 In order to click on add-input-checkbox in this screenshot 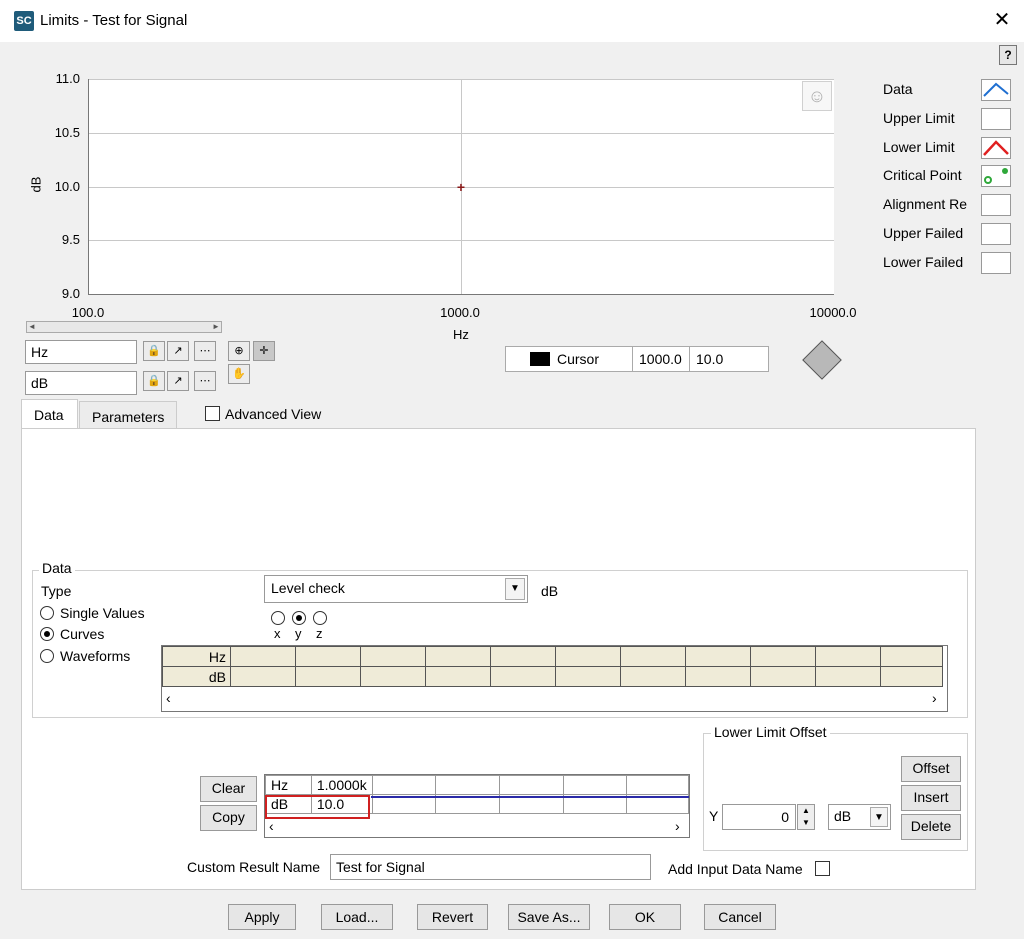, I will do `click(822, 868)`.